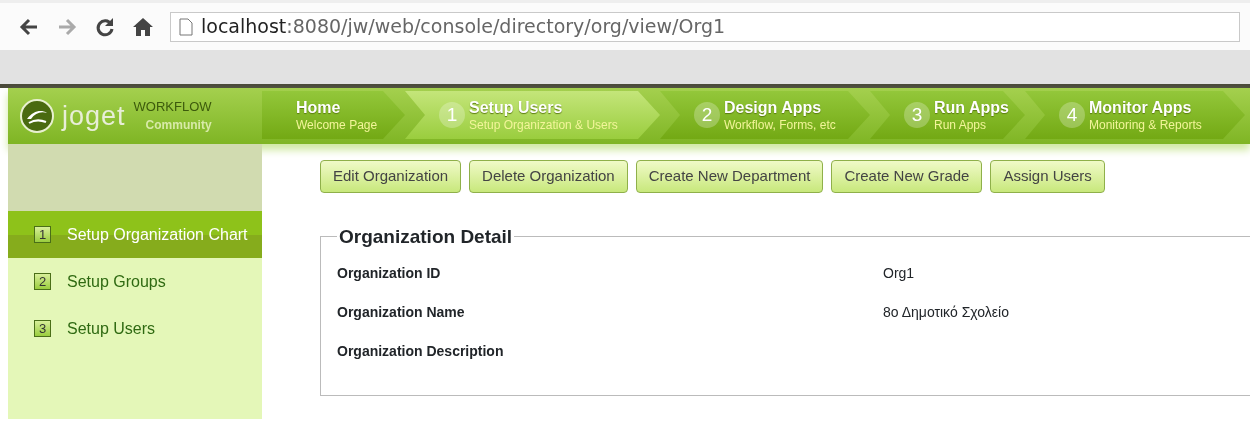 The width and height of the screenshot is (1250, 421). I want to click on number-badge: 1, so click(42, 234).